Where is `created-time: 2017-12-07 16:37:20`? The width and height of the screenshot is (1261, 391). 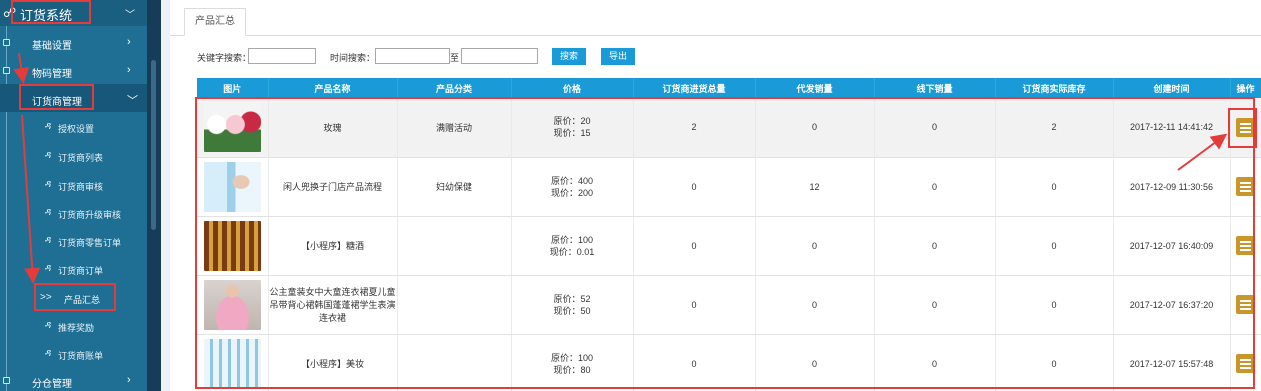
created-time: 2017-12-07 16:37:20 is located at coordinates (1172, 305).